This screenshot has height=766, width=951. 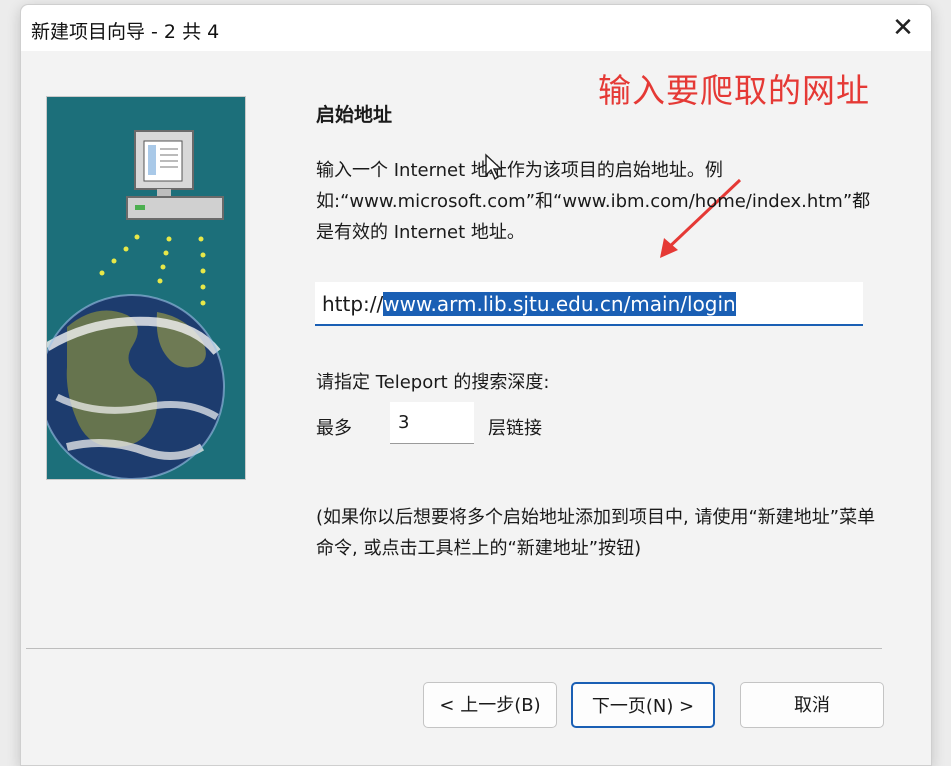 I want to click on page-heading: 启始地址, so click(x=354, y=115).